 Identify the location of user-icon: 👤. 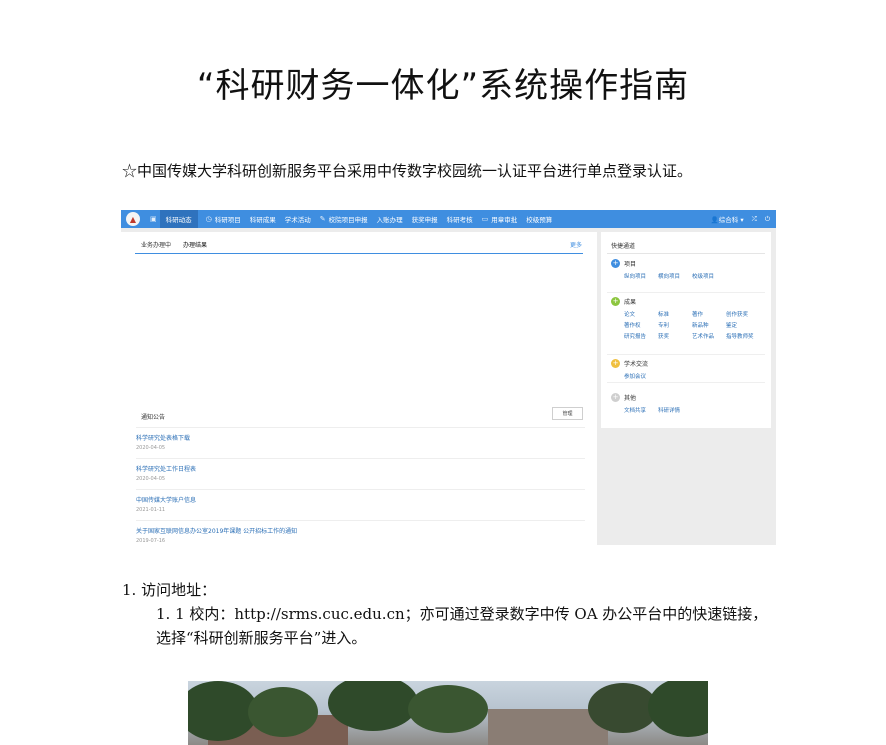
(714, 220).